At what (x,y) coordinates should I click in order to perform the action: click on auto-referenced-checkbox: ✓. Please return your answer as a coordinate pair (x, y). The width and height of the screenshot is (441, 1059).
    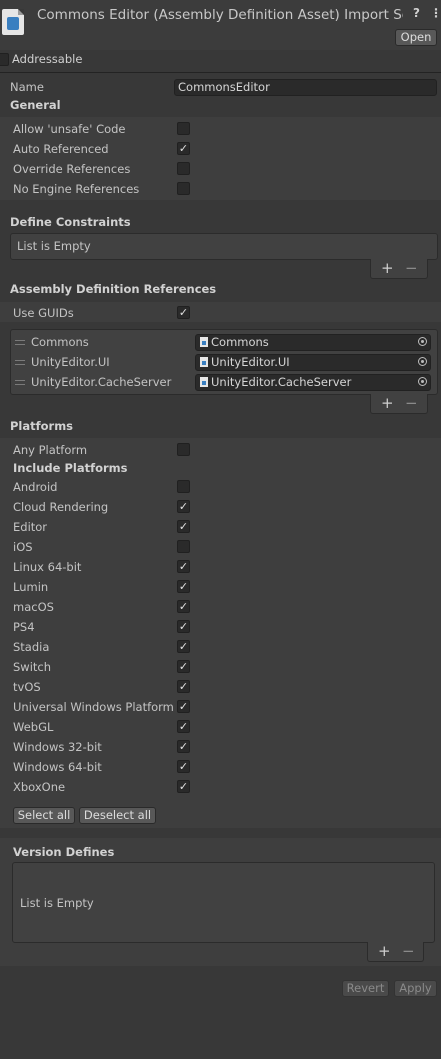
    Looking at the image, I should click on (183, 148).